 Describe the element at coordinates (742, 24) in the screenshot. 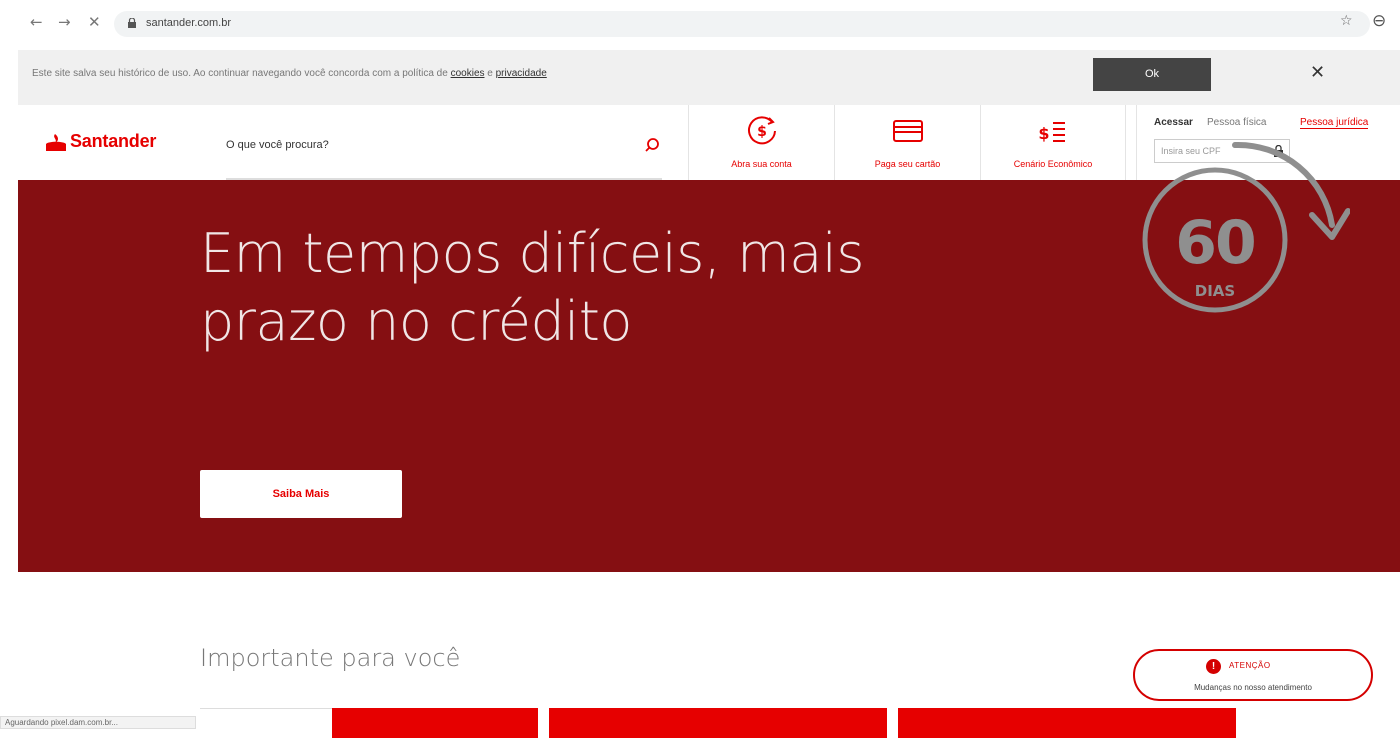

I see `address-bar: santander.com.br` at that location.